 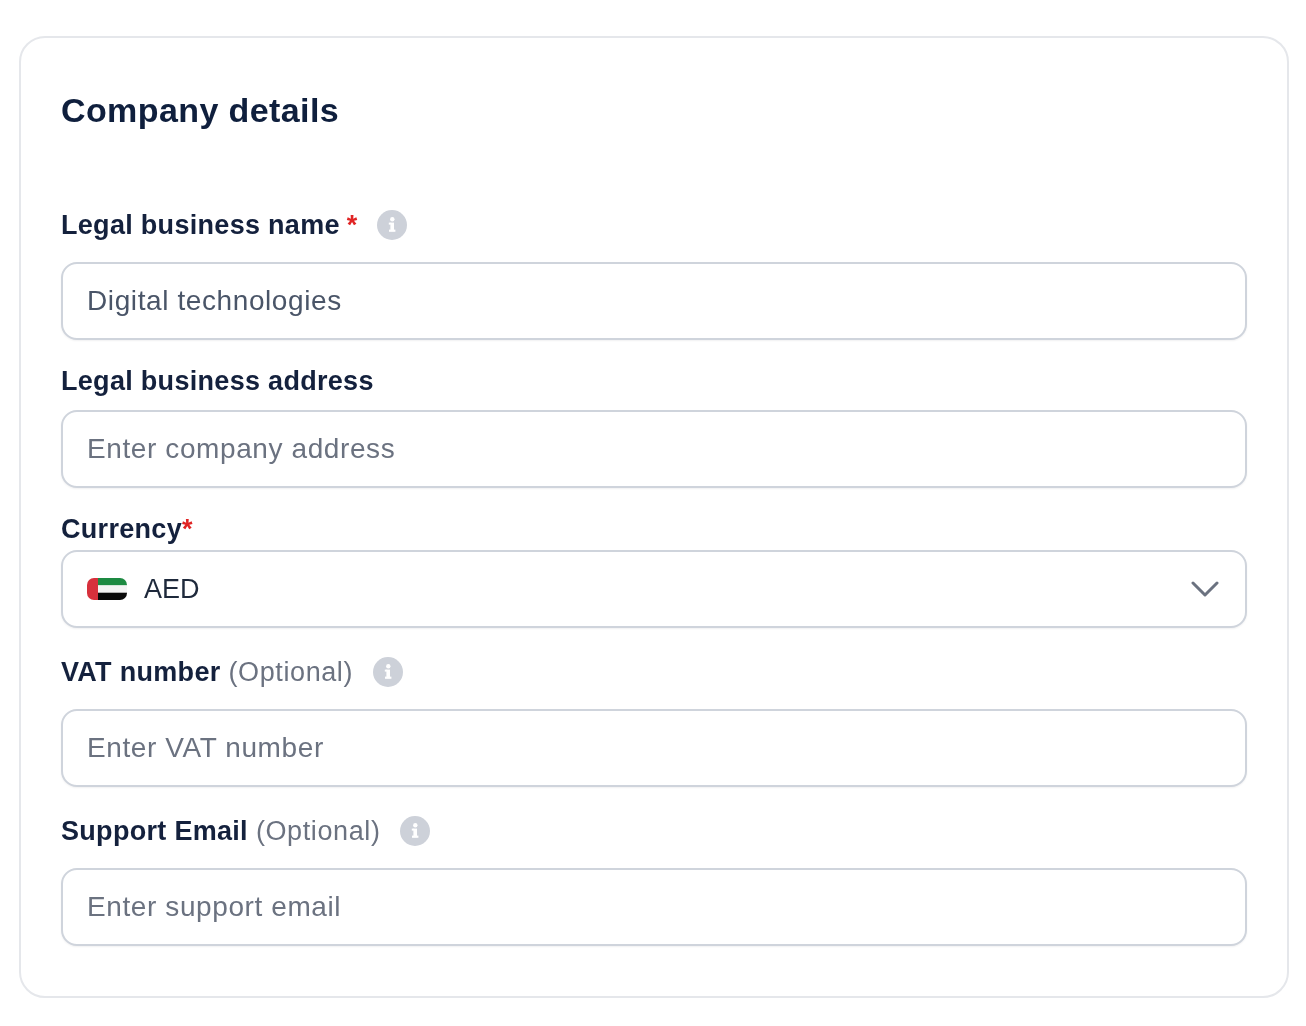 I want to click on field-label: Legal business address, so click(x=217, y=381).